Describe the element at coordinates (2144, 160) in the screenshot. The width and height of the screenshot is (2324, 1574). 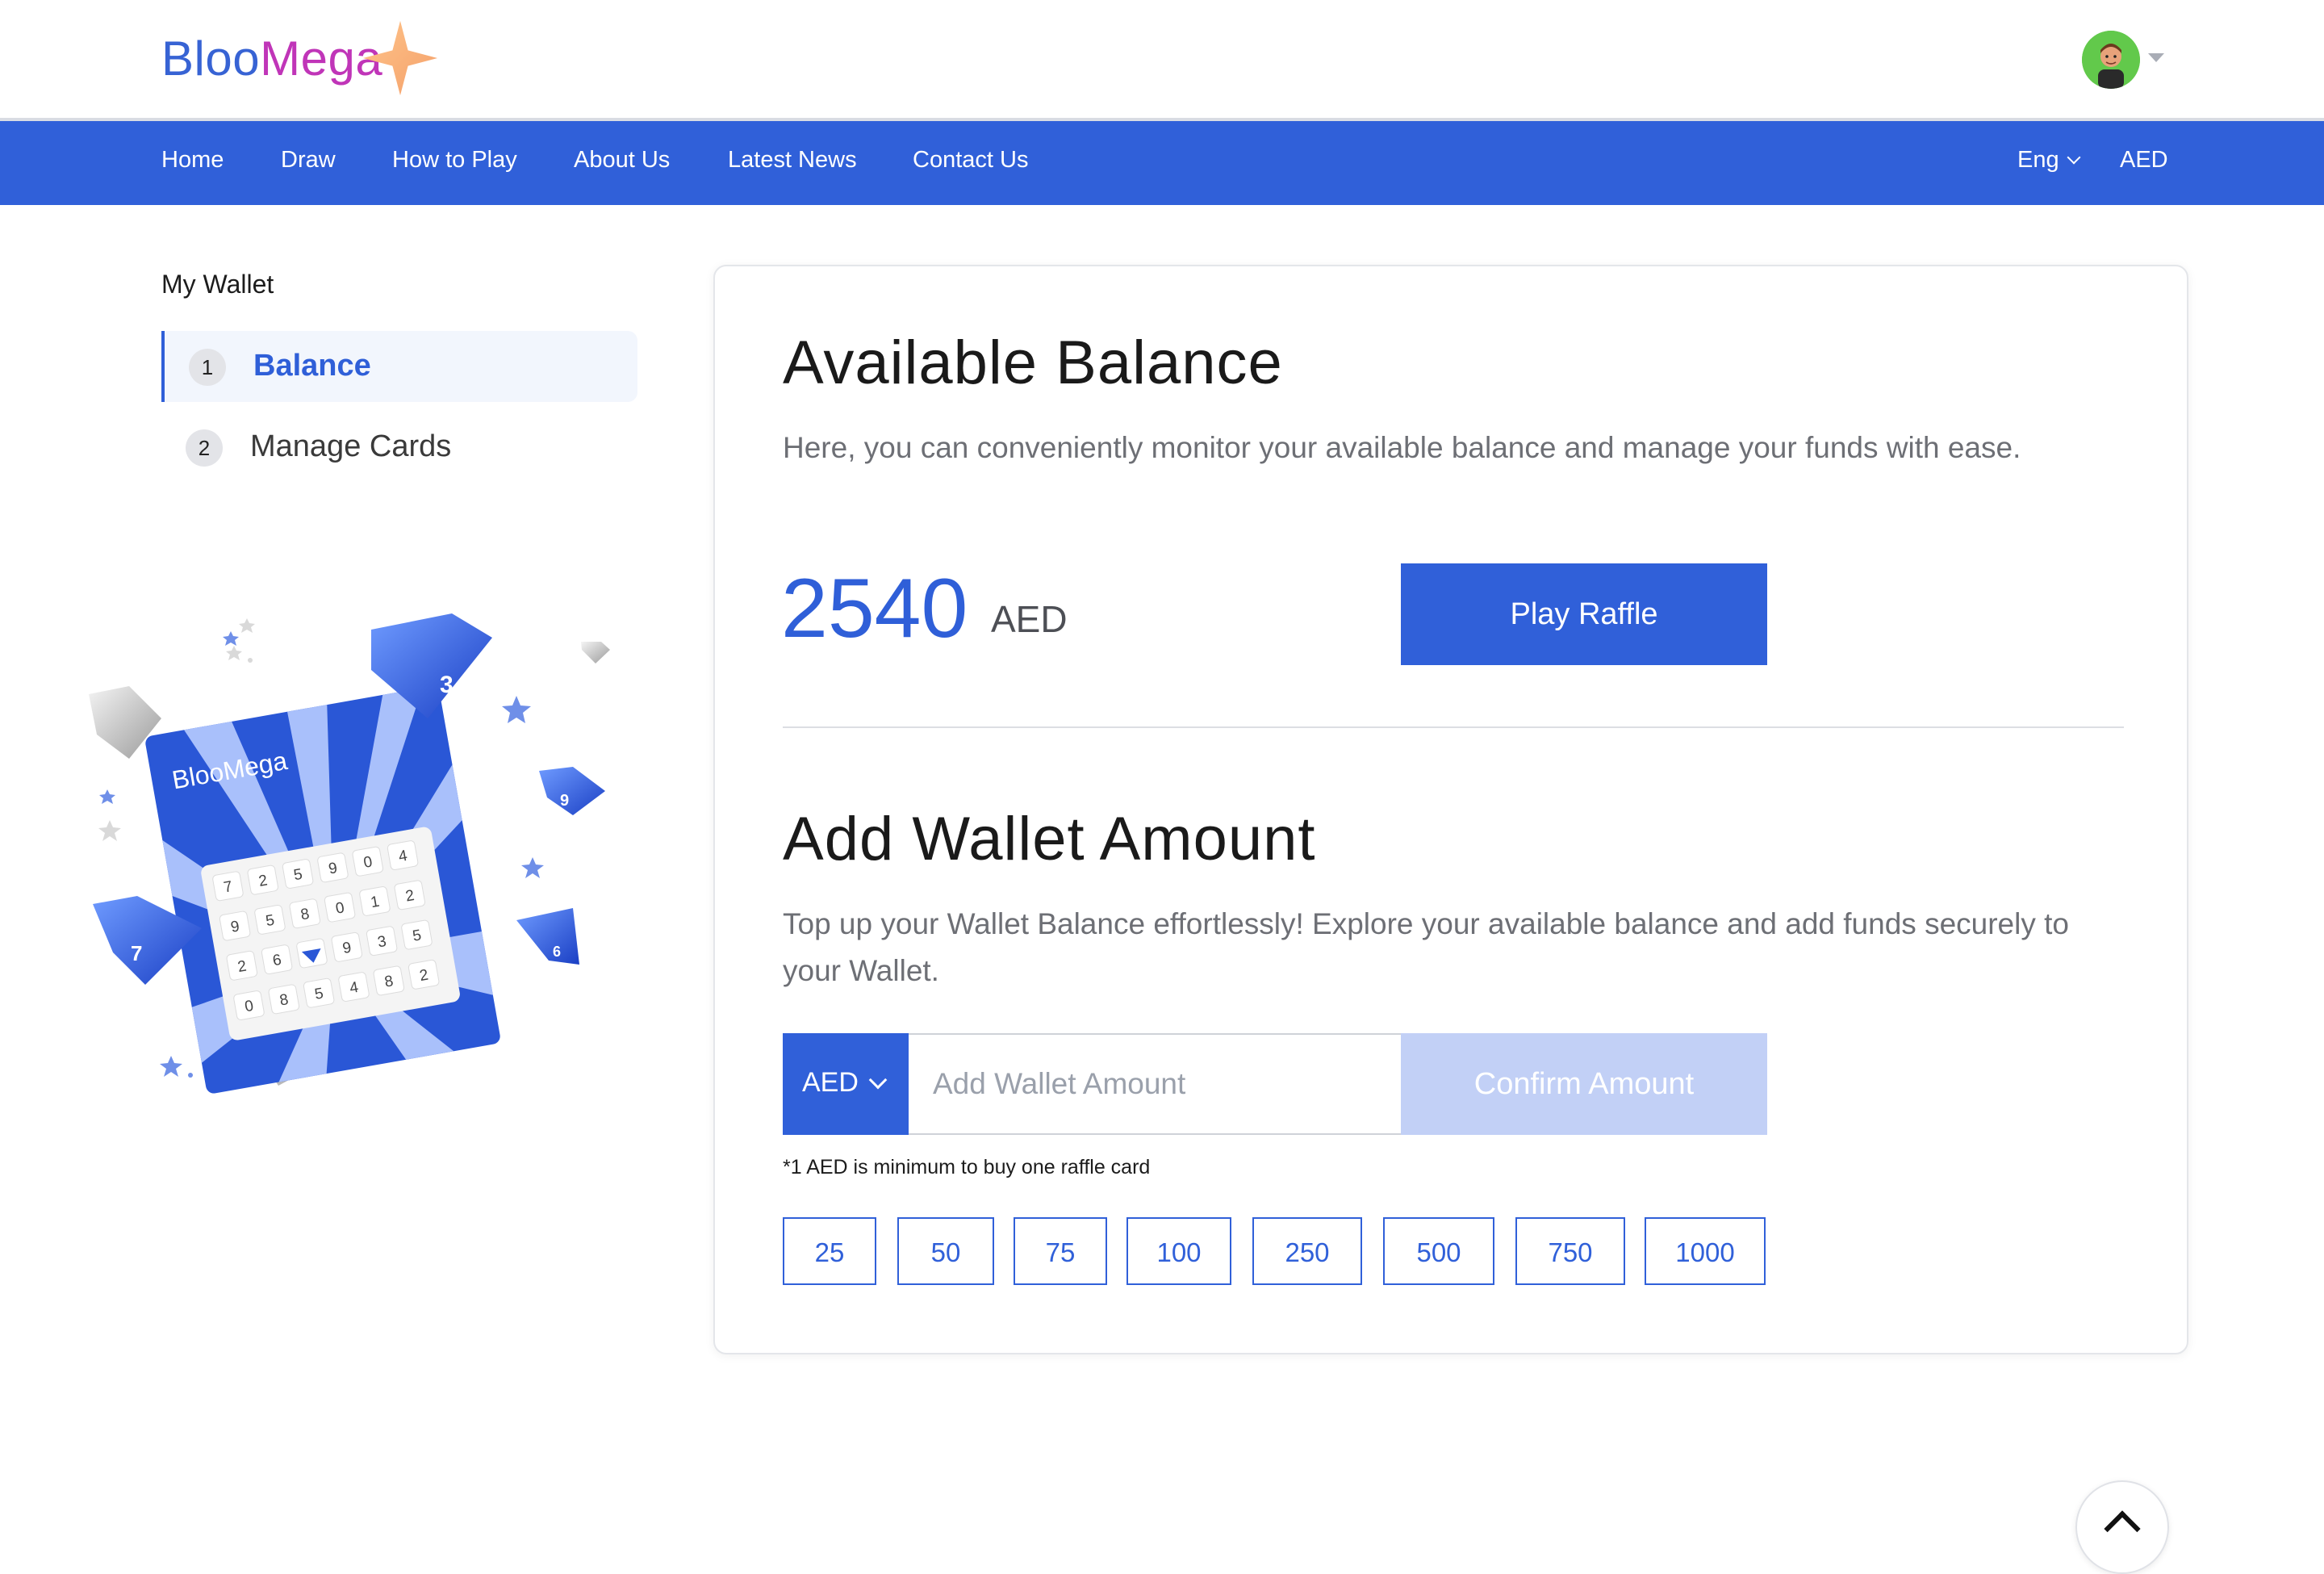
I see `currency-selector: AED` at that location.